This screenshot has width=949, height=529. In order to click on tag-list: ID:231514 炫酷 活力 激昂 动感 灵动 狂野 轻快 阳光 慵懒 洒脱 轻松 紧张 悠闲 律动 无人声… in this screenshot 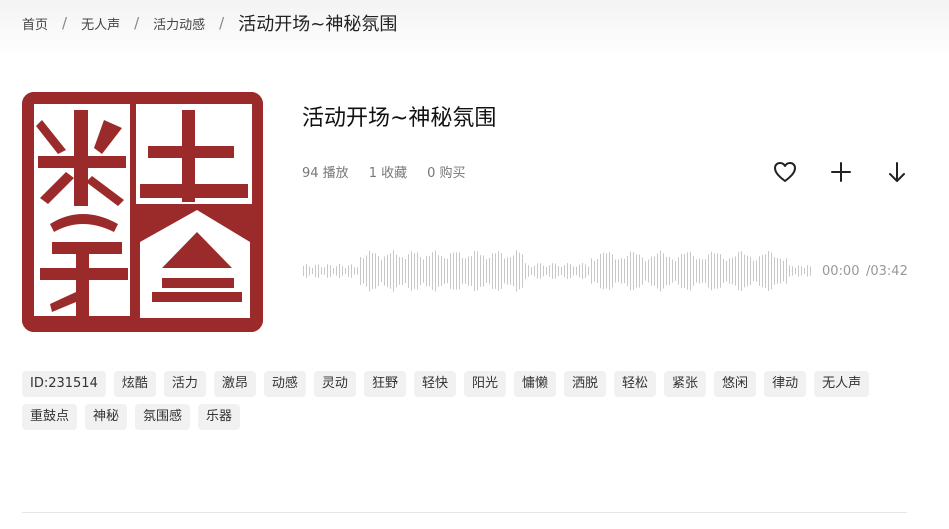, I will do `click(467, 400)`.